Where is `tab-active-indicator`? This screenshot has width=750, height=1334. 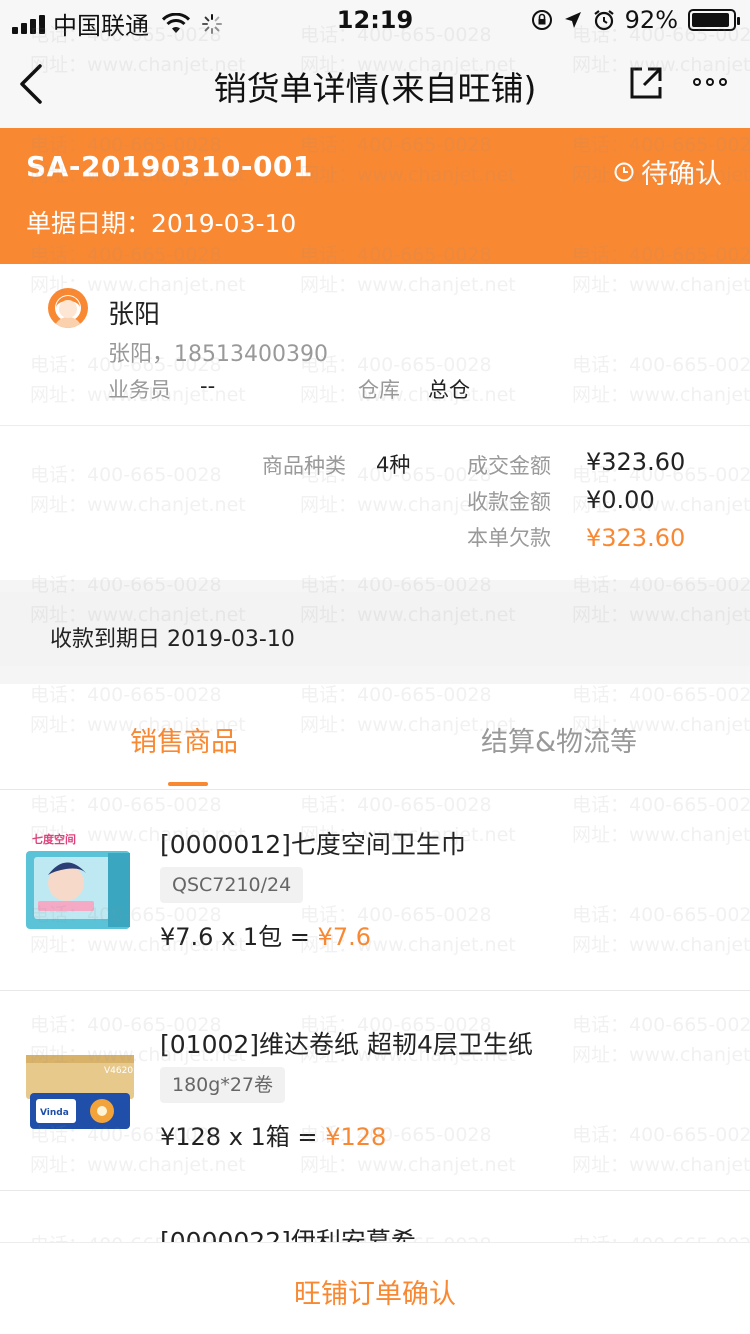
tab-active-indicator is located at coordinates (188, 784).